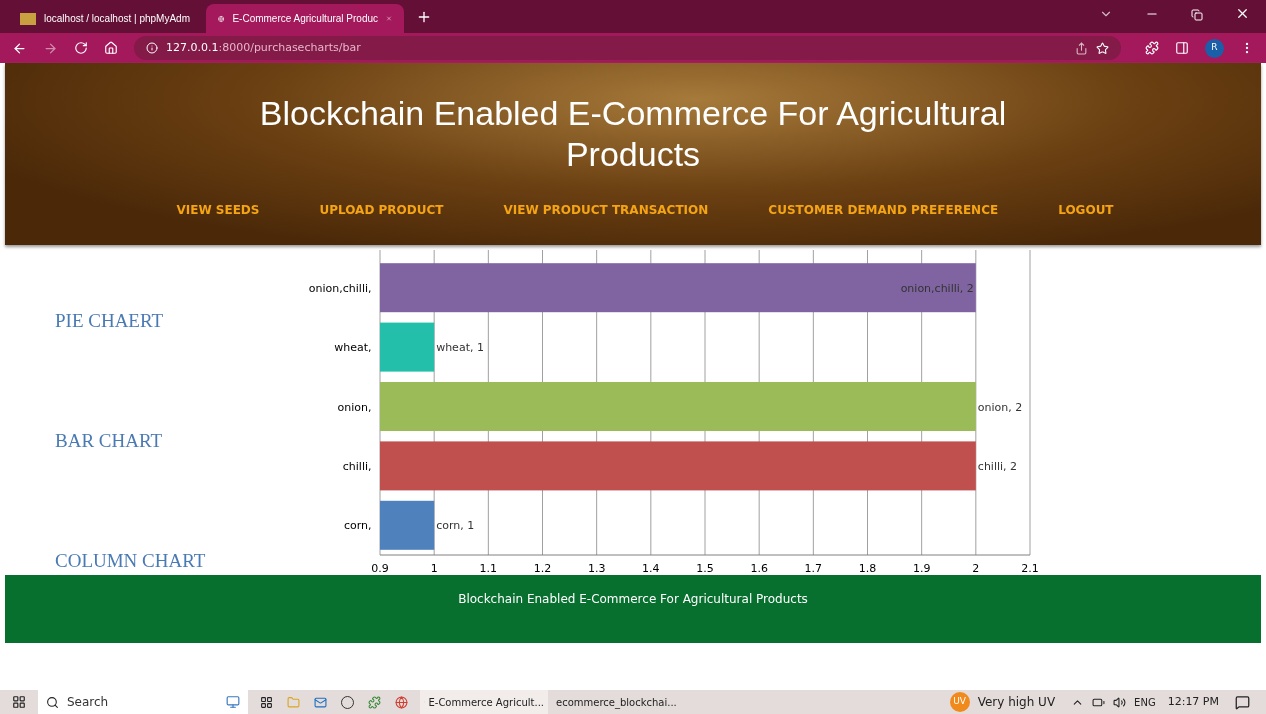 The width and height of the screenshot is (1266, 714). What do you see at coordinates (813, 568) in the screenshot?
I see `axis-tick-label: 1.7` at bounding box center [813, 568].